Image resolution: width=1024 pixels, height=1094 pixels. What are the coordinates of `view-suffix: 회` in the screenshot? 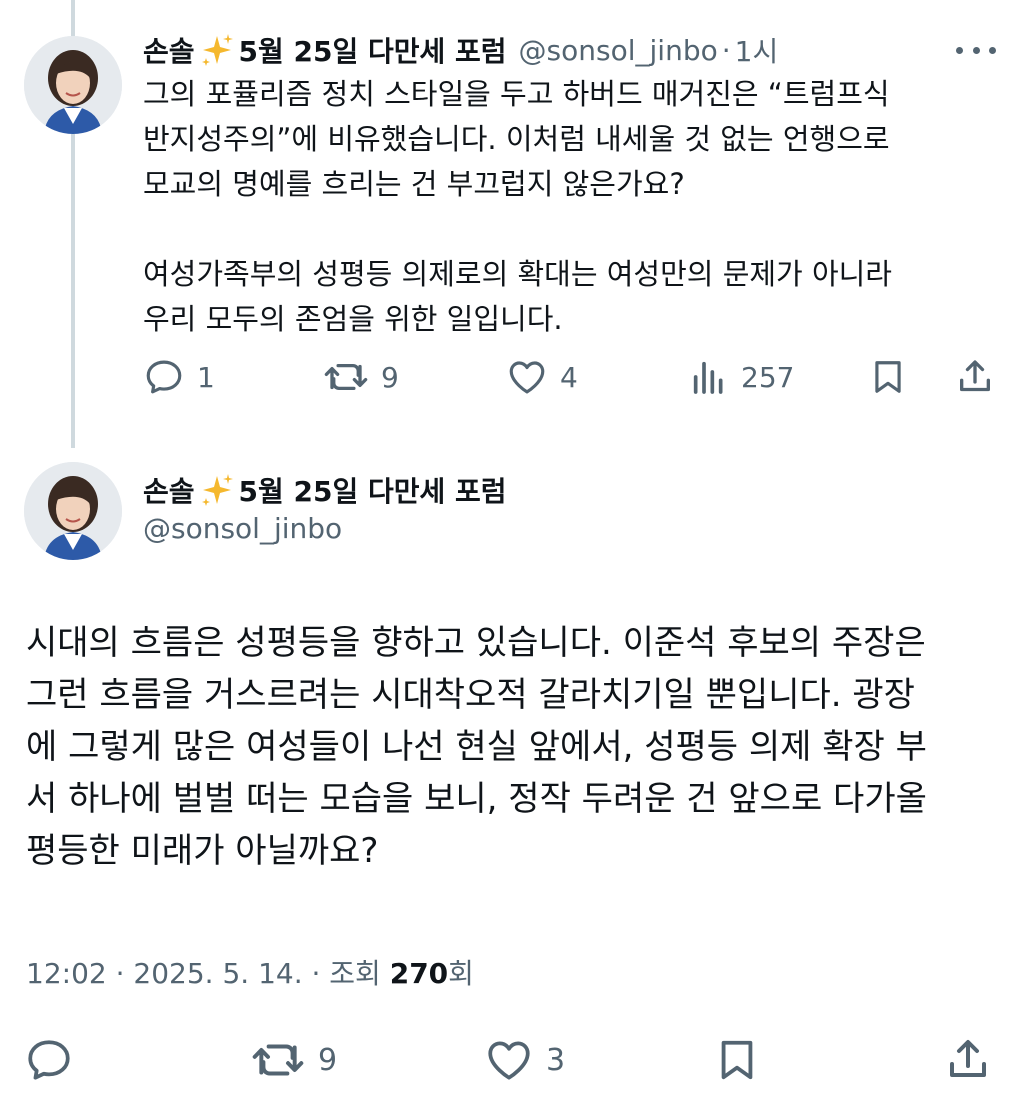 It's located at (461, 973).